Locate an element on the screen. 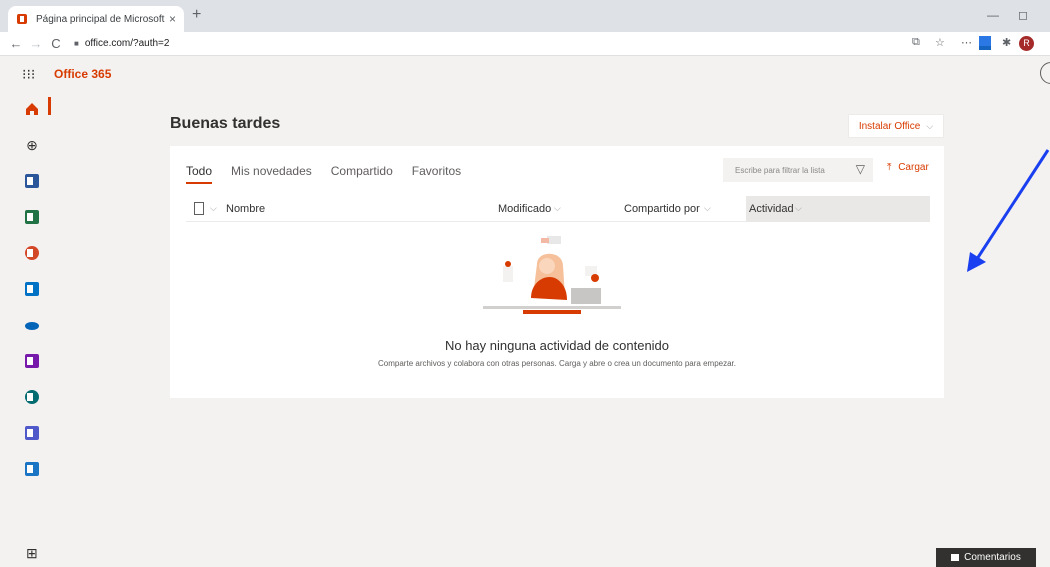 The height and width of the screenshot is (567, 1050). back-button: ← is located at coordinates (16, 43).